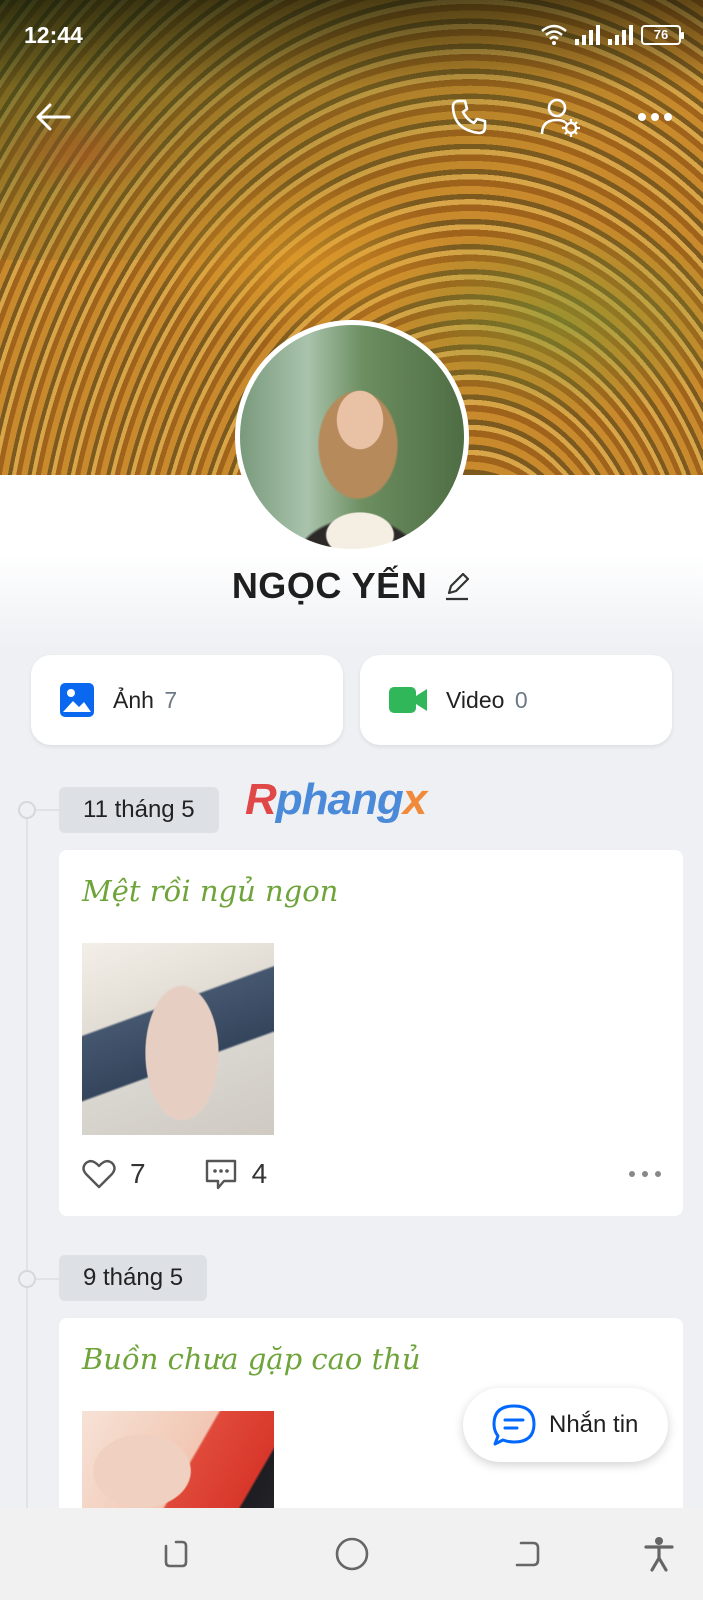 Image resolution: width=703 pixels, height=1600 pixels. Describe the element at coordinates (514, 1425) in the screenshot. I see `chat-bubble-icon` at that location.